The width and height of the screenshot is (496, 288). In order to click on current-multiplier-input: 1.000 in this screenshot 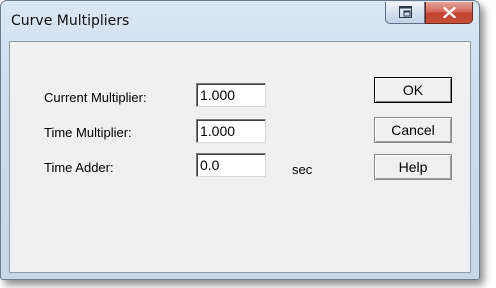, I will do `click(231, 95)`.